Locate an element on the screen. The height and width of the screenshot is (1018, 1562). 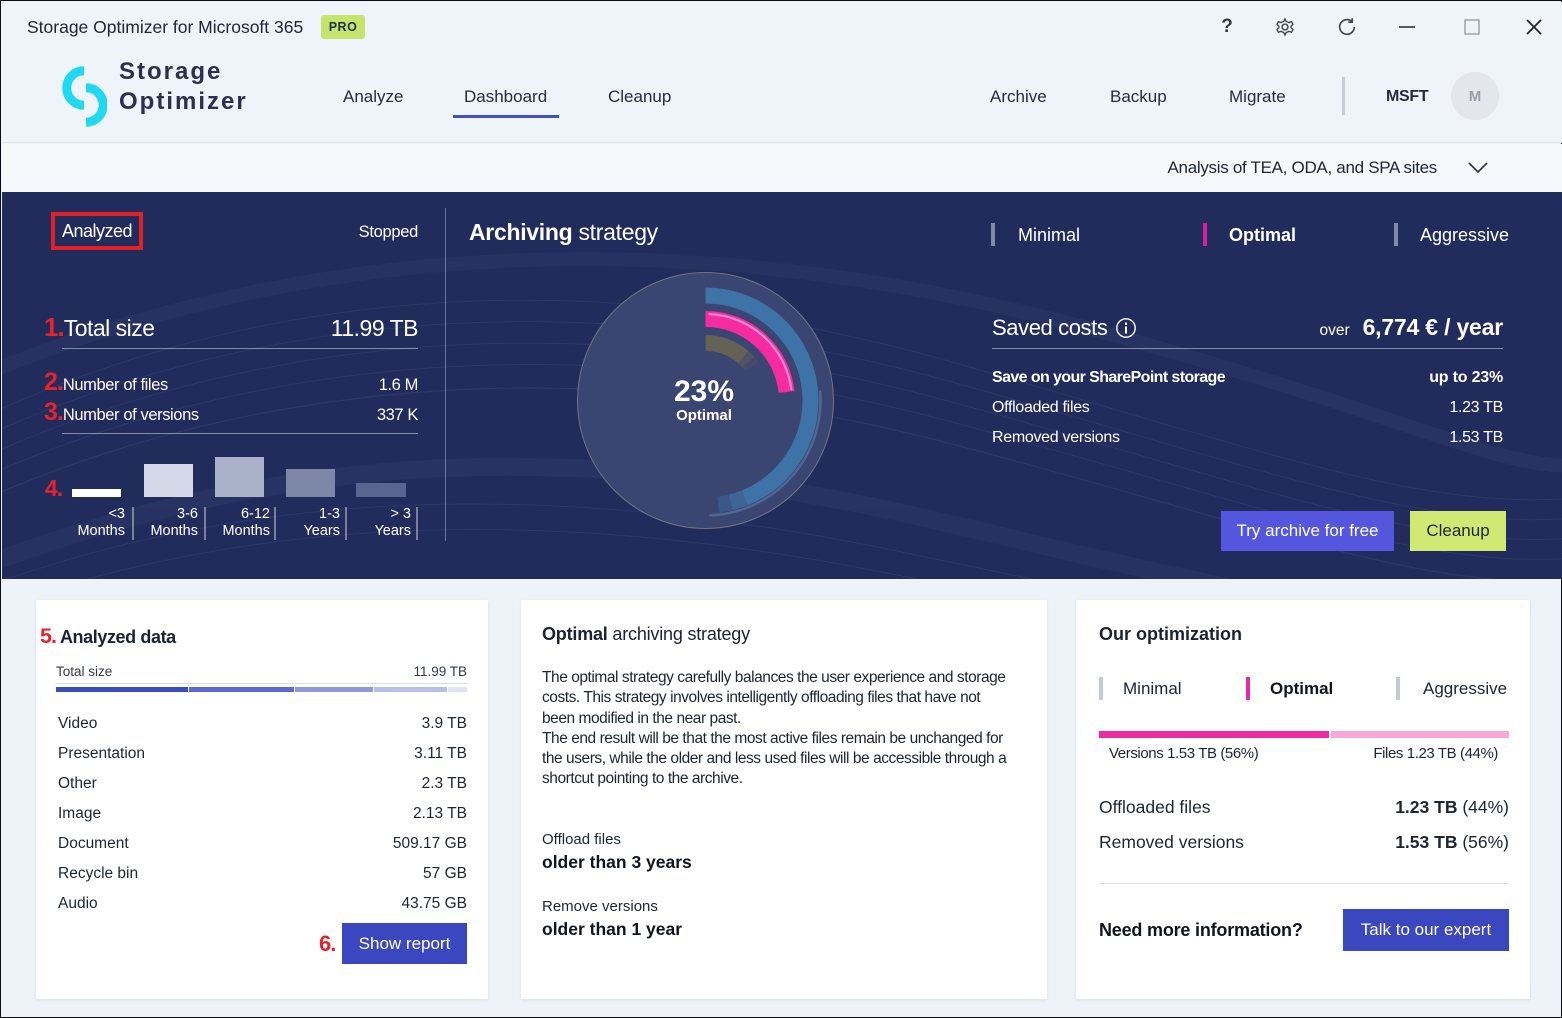
svg-text: Optimal is located at coordinates (704, 415).